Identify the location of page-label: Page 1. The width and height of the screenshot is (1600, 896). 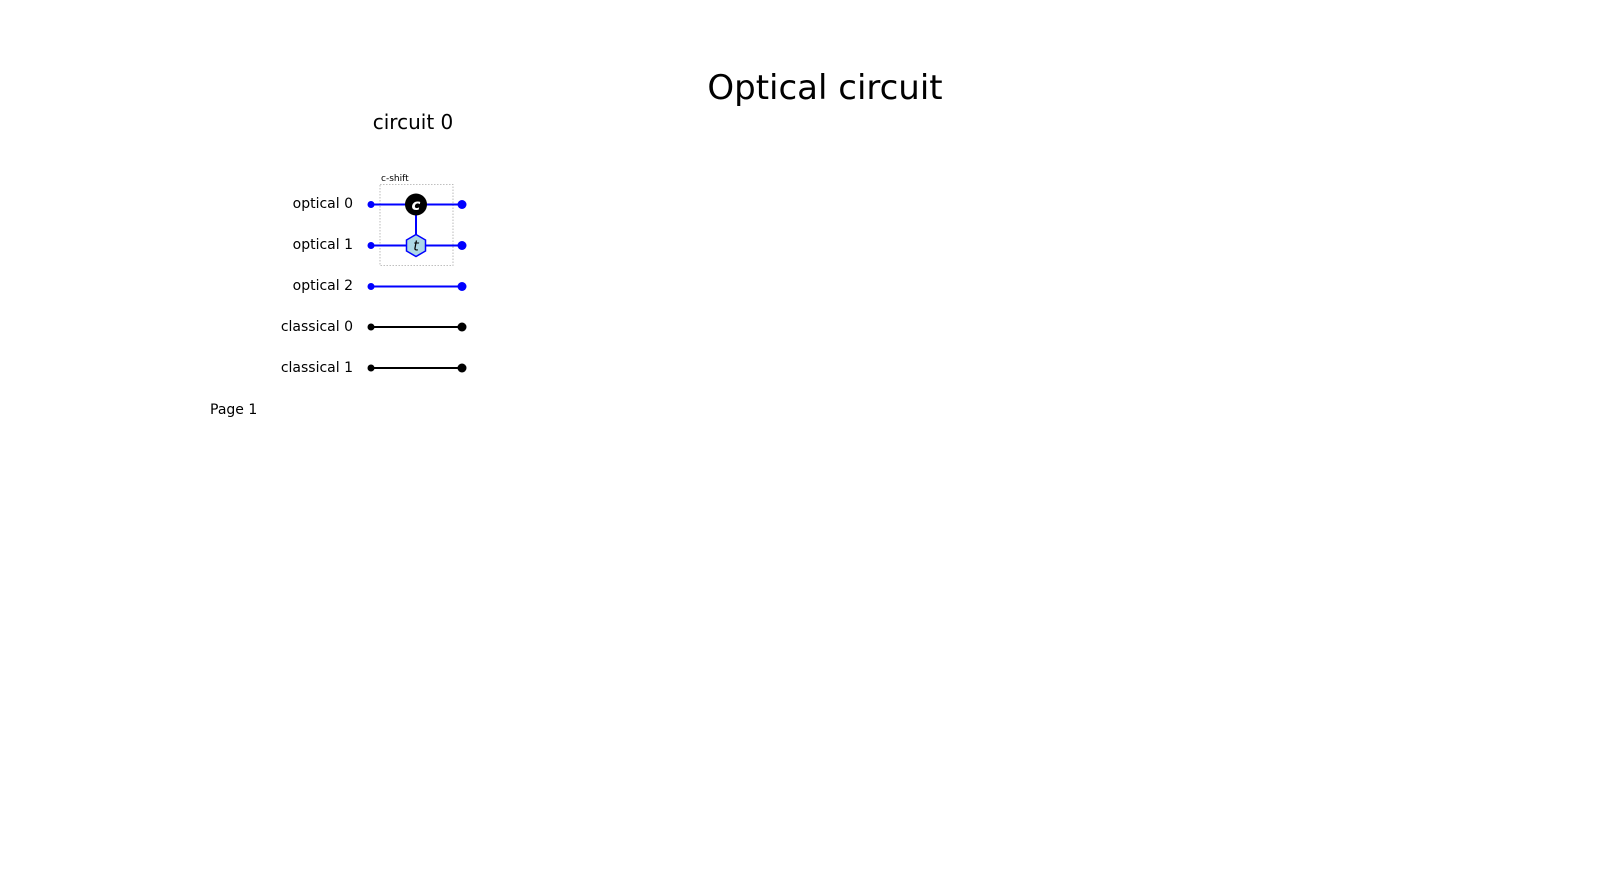
(233, 410).